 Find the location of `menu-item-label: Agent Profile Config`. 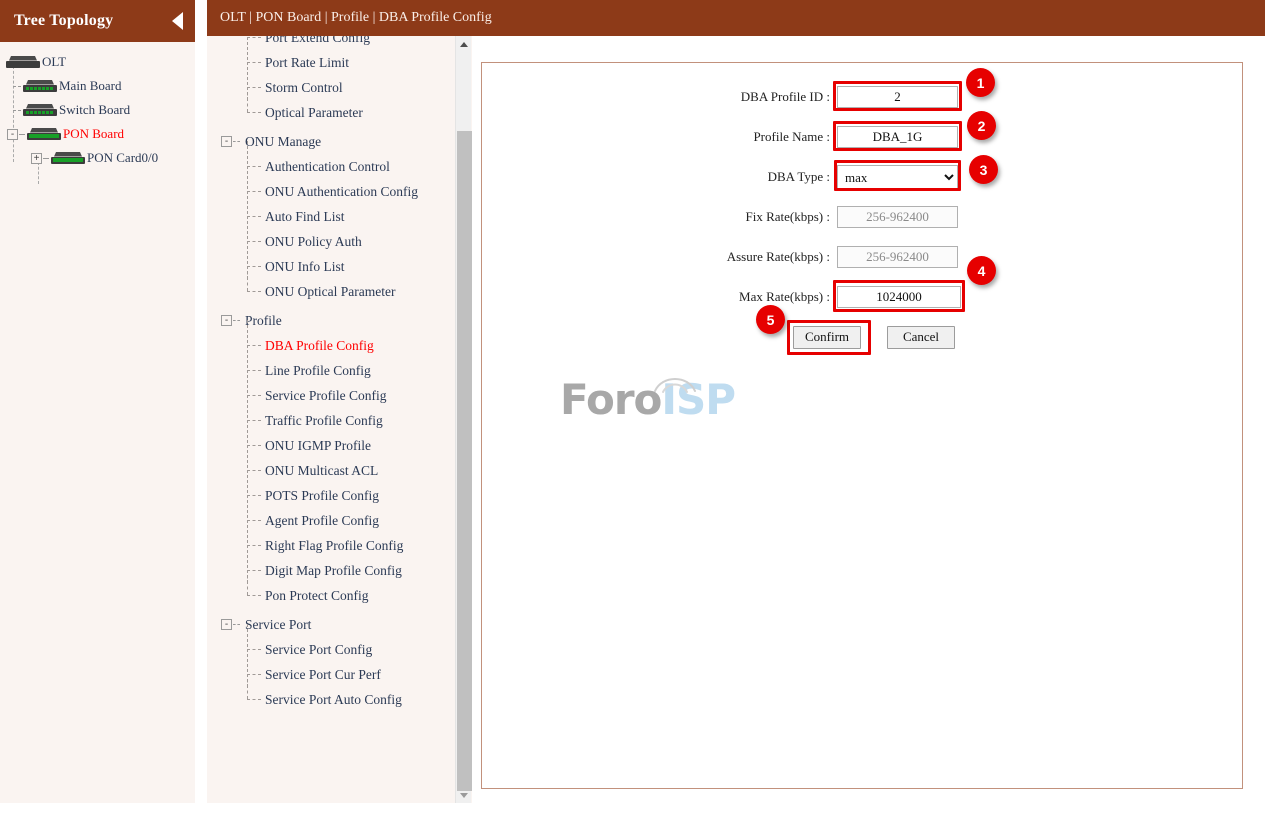

menu-item-label: Agent Profile Config is located at coordinates (322, 521).